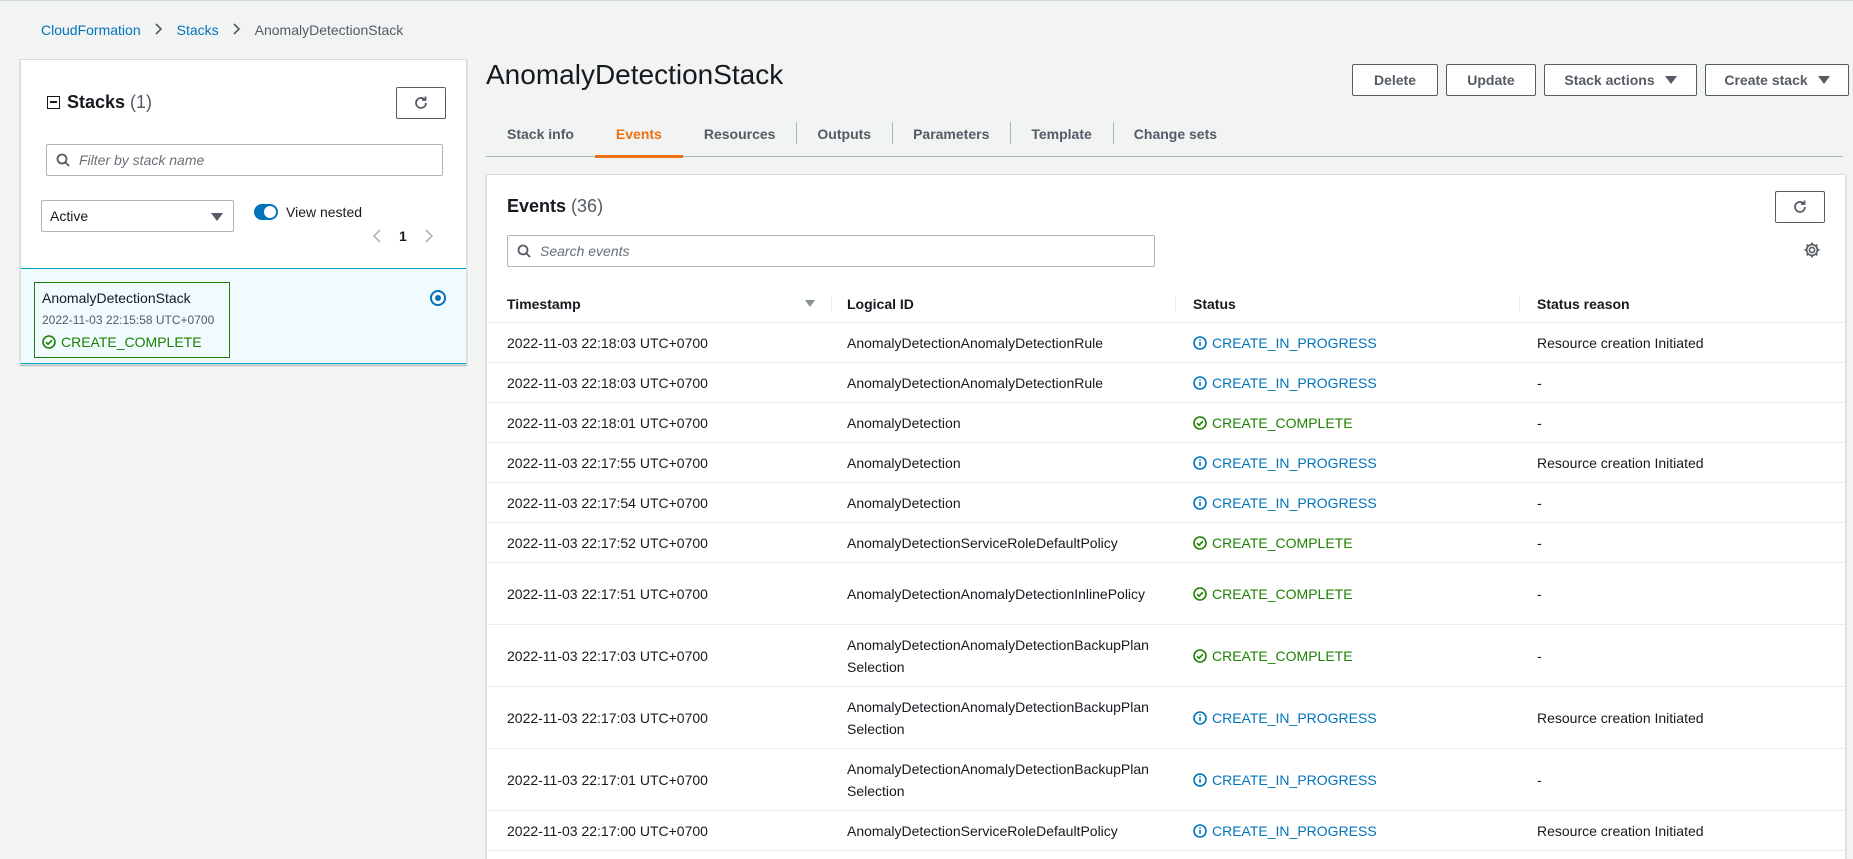  Describe the element at coordinates (607, 655) in the screenshot. I see `cell-timestamp: 2022-11-03 22:17:03 UTC+0700` at that location.